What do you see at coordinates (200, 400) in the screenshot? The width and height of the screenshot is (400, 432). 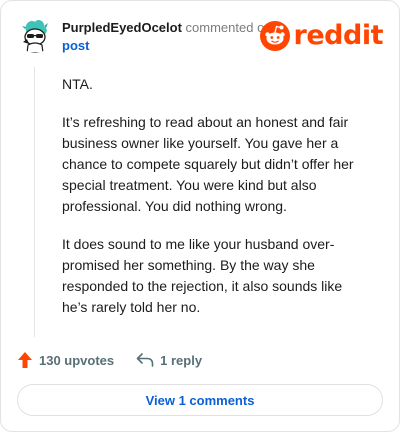 I see `view-comments-button: View 1 comments` at bounding box center [200, 400].